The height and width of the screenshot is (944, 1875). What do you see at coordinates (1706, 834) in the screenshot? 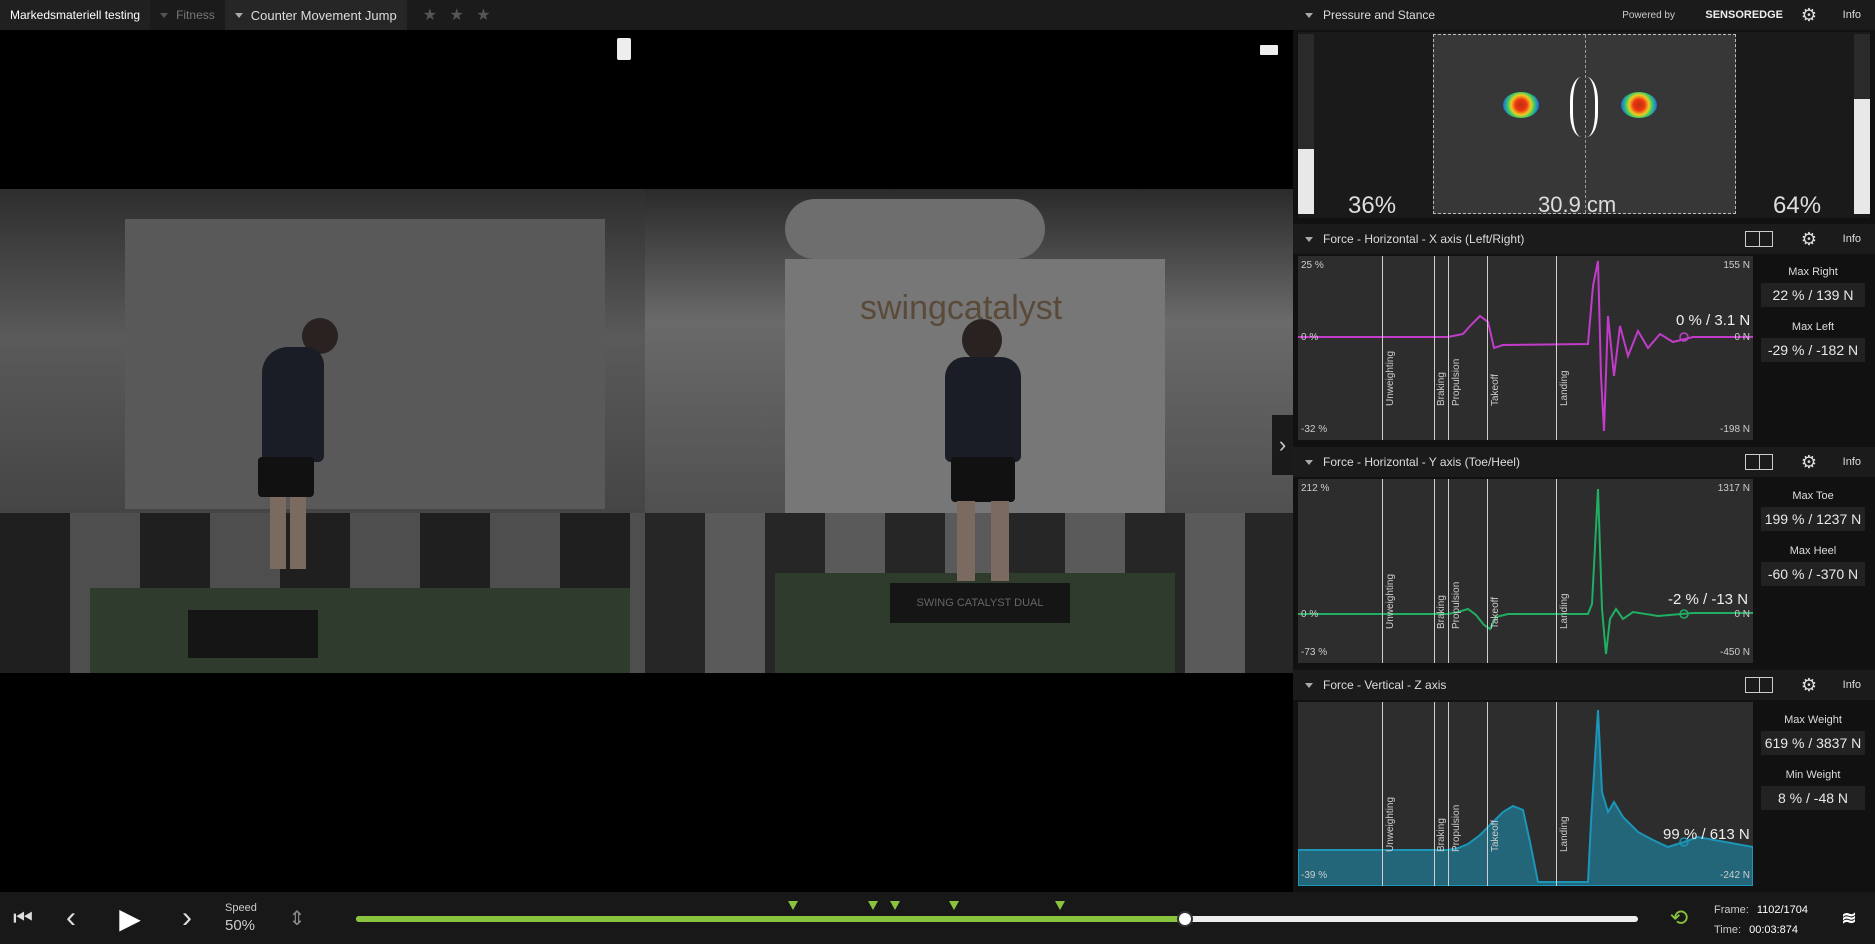
I see `force-z-readout: 99 % / 613 N` at bounding box center [1706, 834].